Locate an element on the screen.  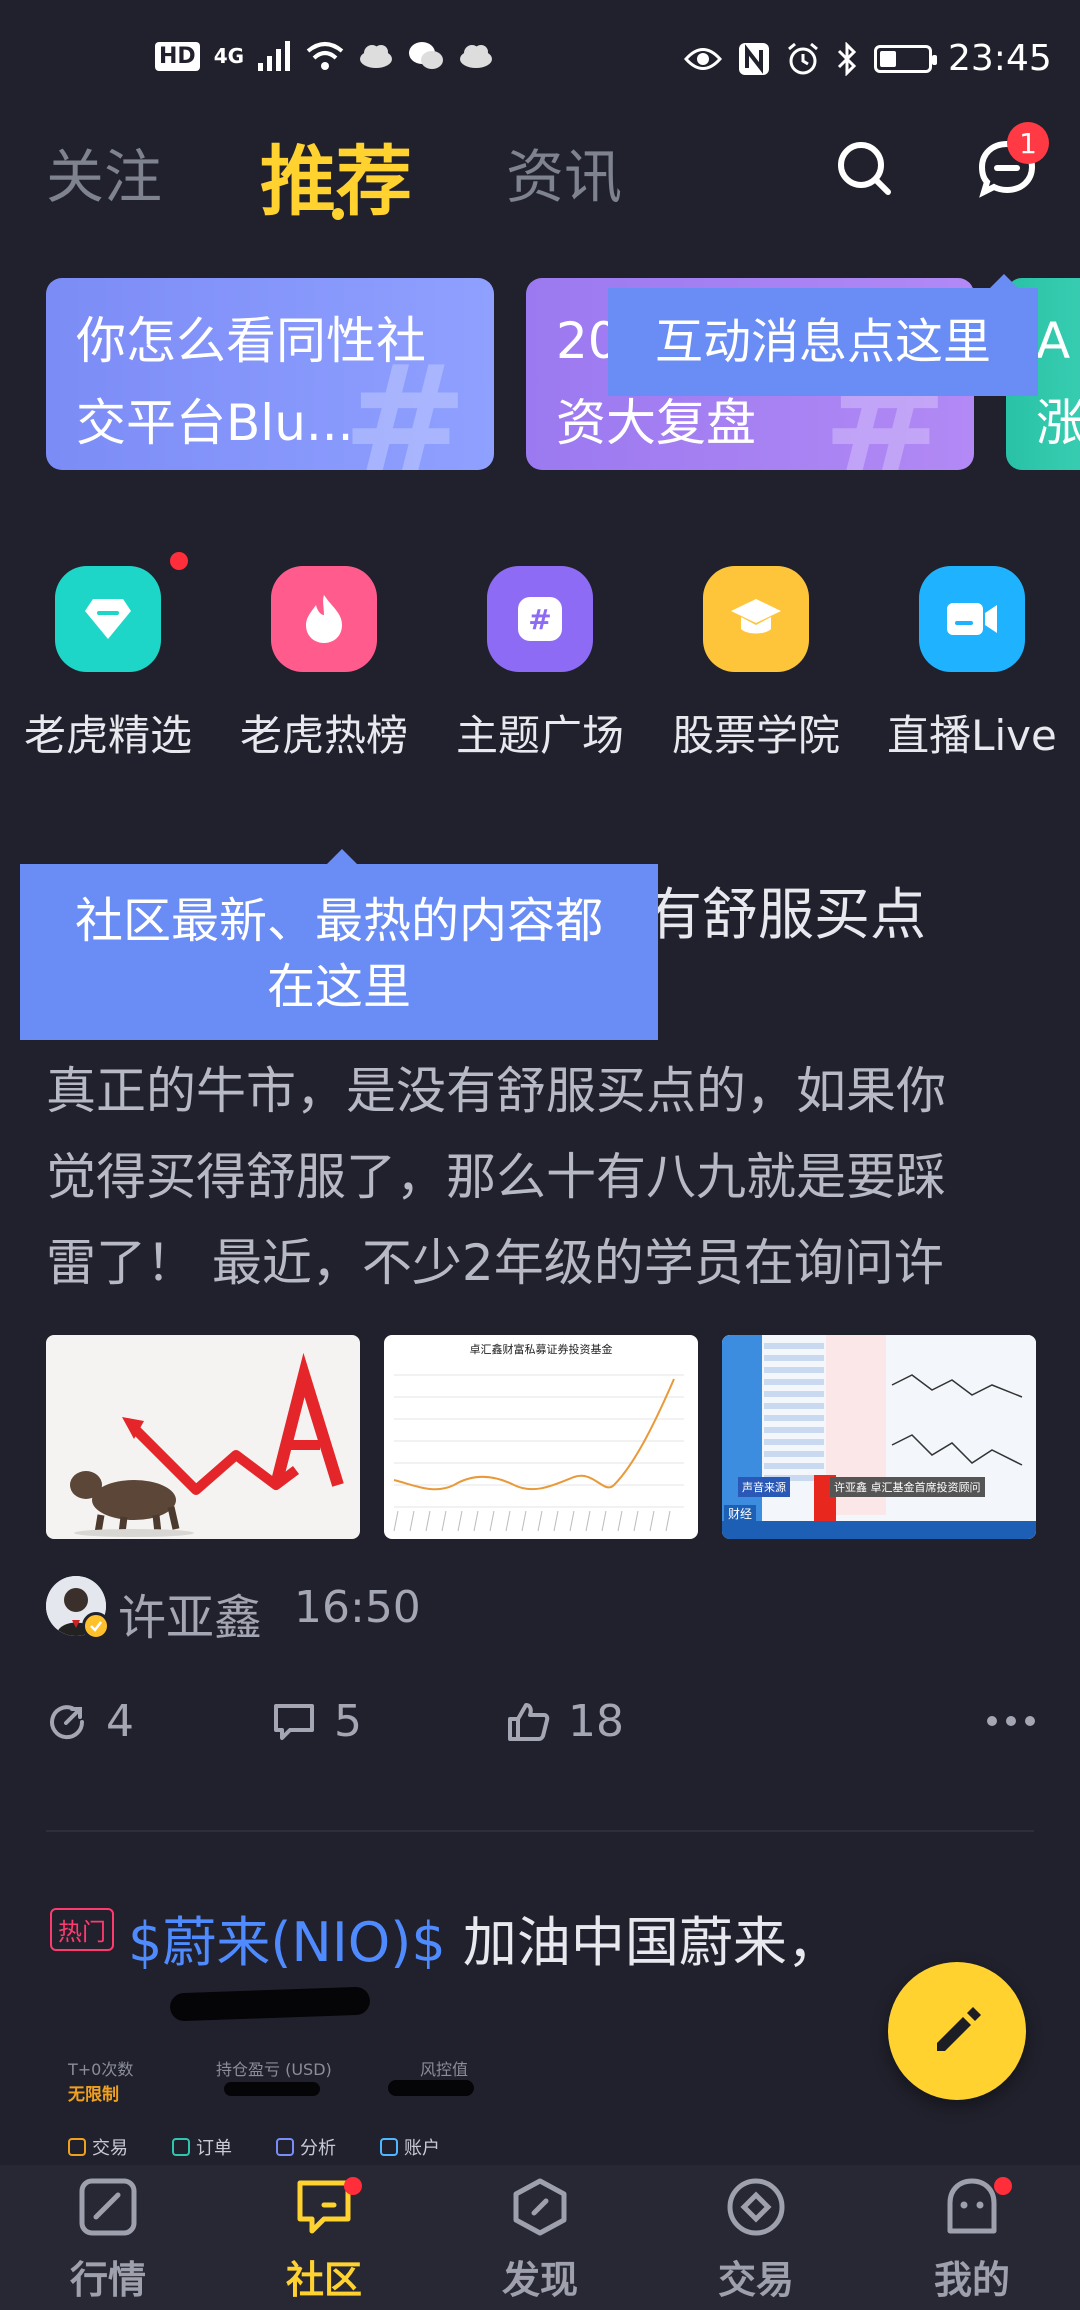
clock: 23:45 is located at coordinates (1000, 58).